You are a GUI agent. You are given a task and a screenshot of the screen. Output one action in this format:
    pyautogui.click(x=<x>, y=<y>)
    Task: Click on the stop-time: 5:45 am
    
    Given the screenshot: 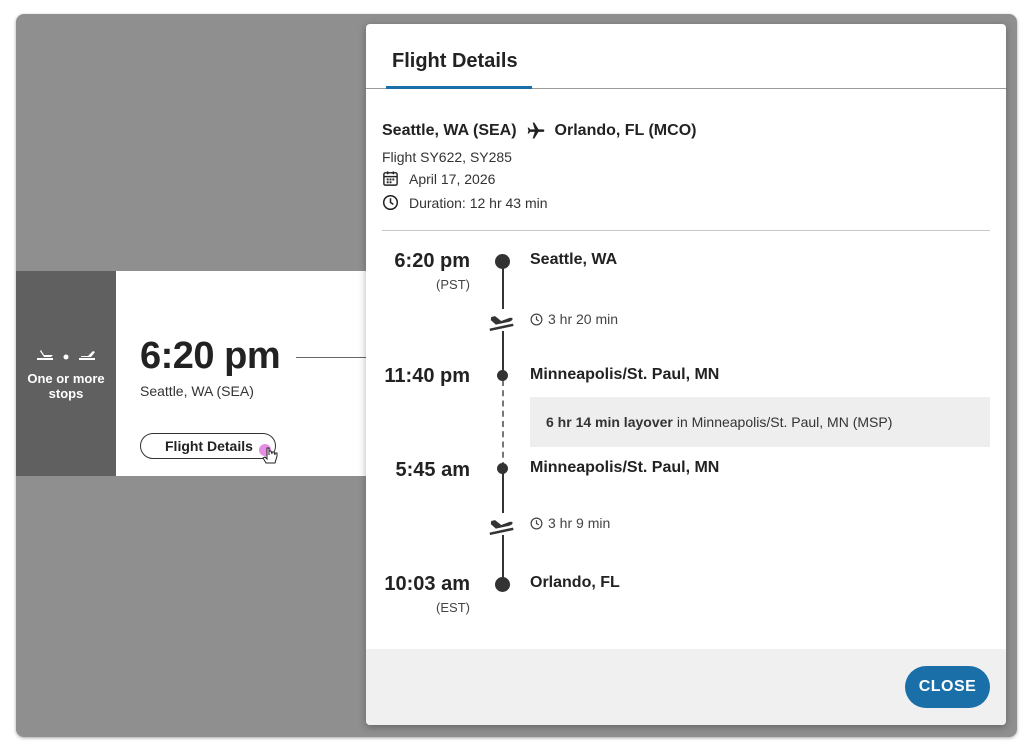 What is the action you would take?
    pyautogui.click(x=433, y=470)
    